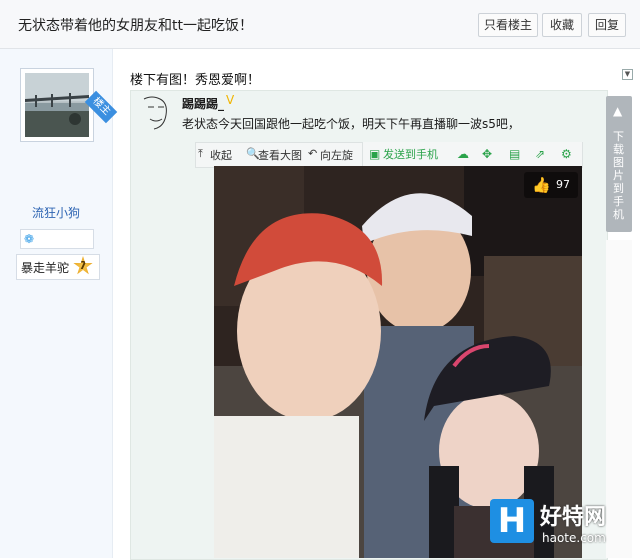  I want to click on watermark-name: 好特网, so click(573, 517).